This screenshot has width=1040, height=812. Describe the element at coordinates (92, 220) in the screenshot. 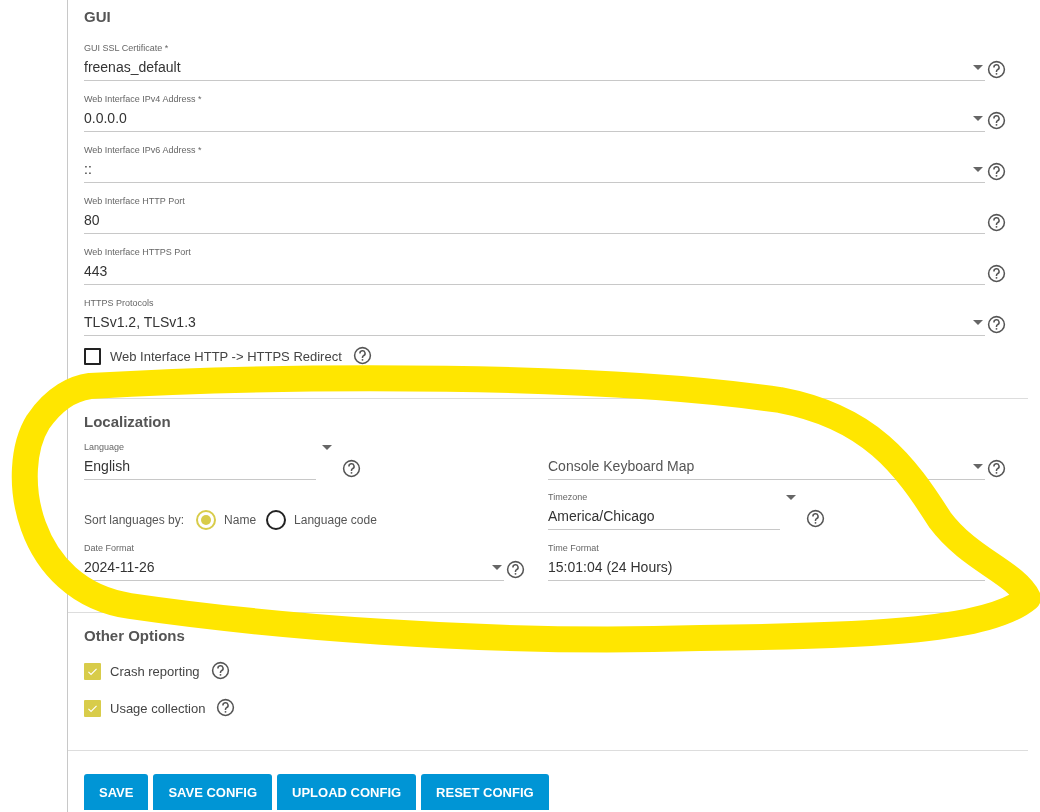

I see `field-value: 80` at that location.